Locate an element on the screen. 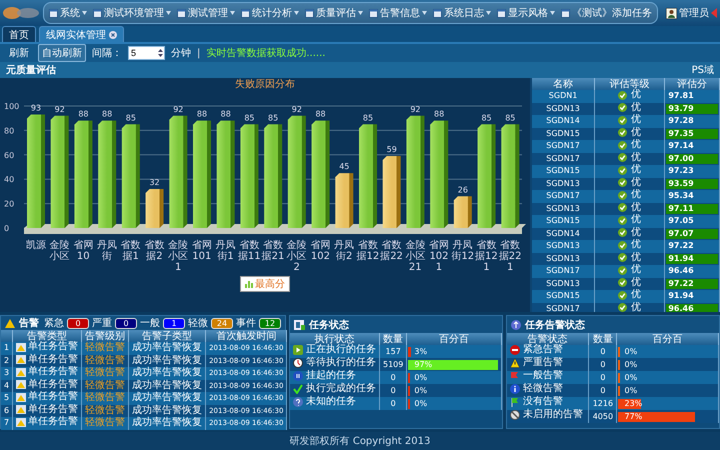 The image size is (720, 450). menu-item: 测试管理 is located at coordinates (206, 13).